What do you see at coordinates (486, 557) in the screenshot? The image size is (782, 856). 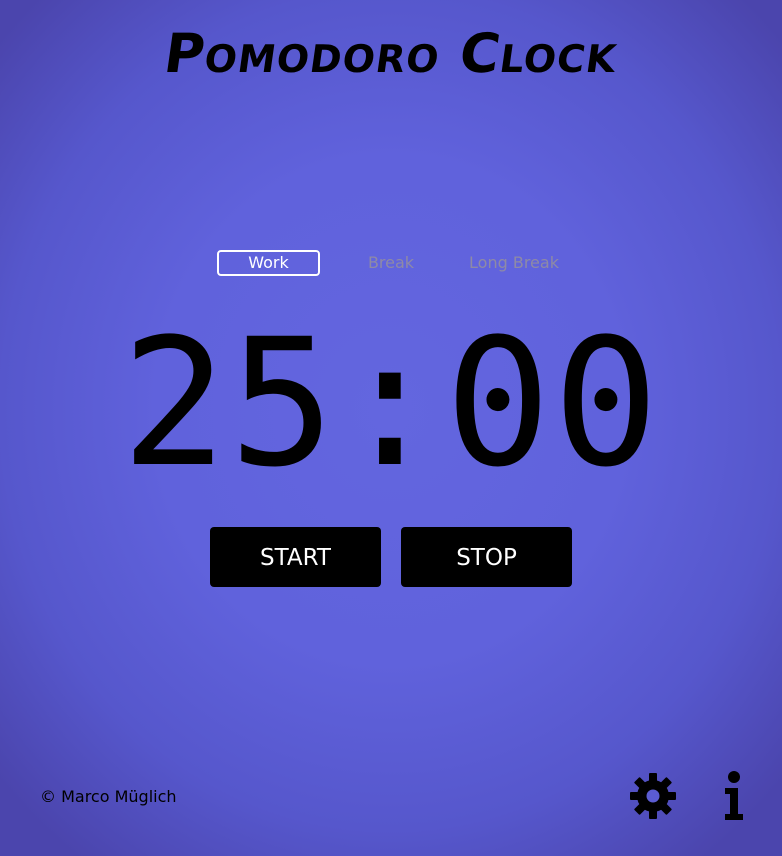 I see `stop-button: STOP` at bounding box center [486, 557].